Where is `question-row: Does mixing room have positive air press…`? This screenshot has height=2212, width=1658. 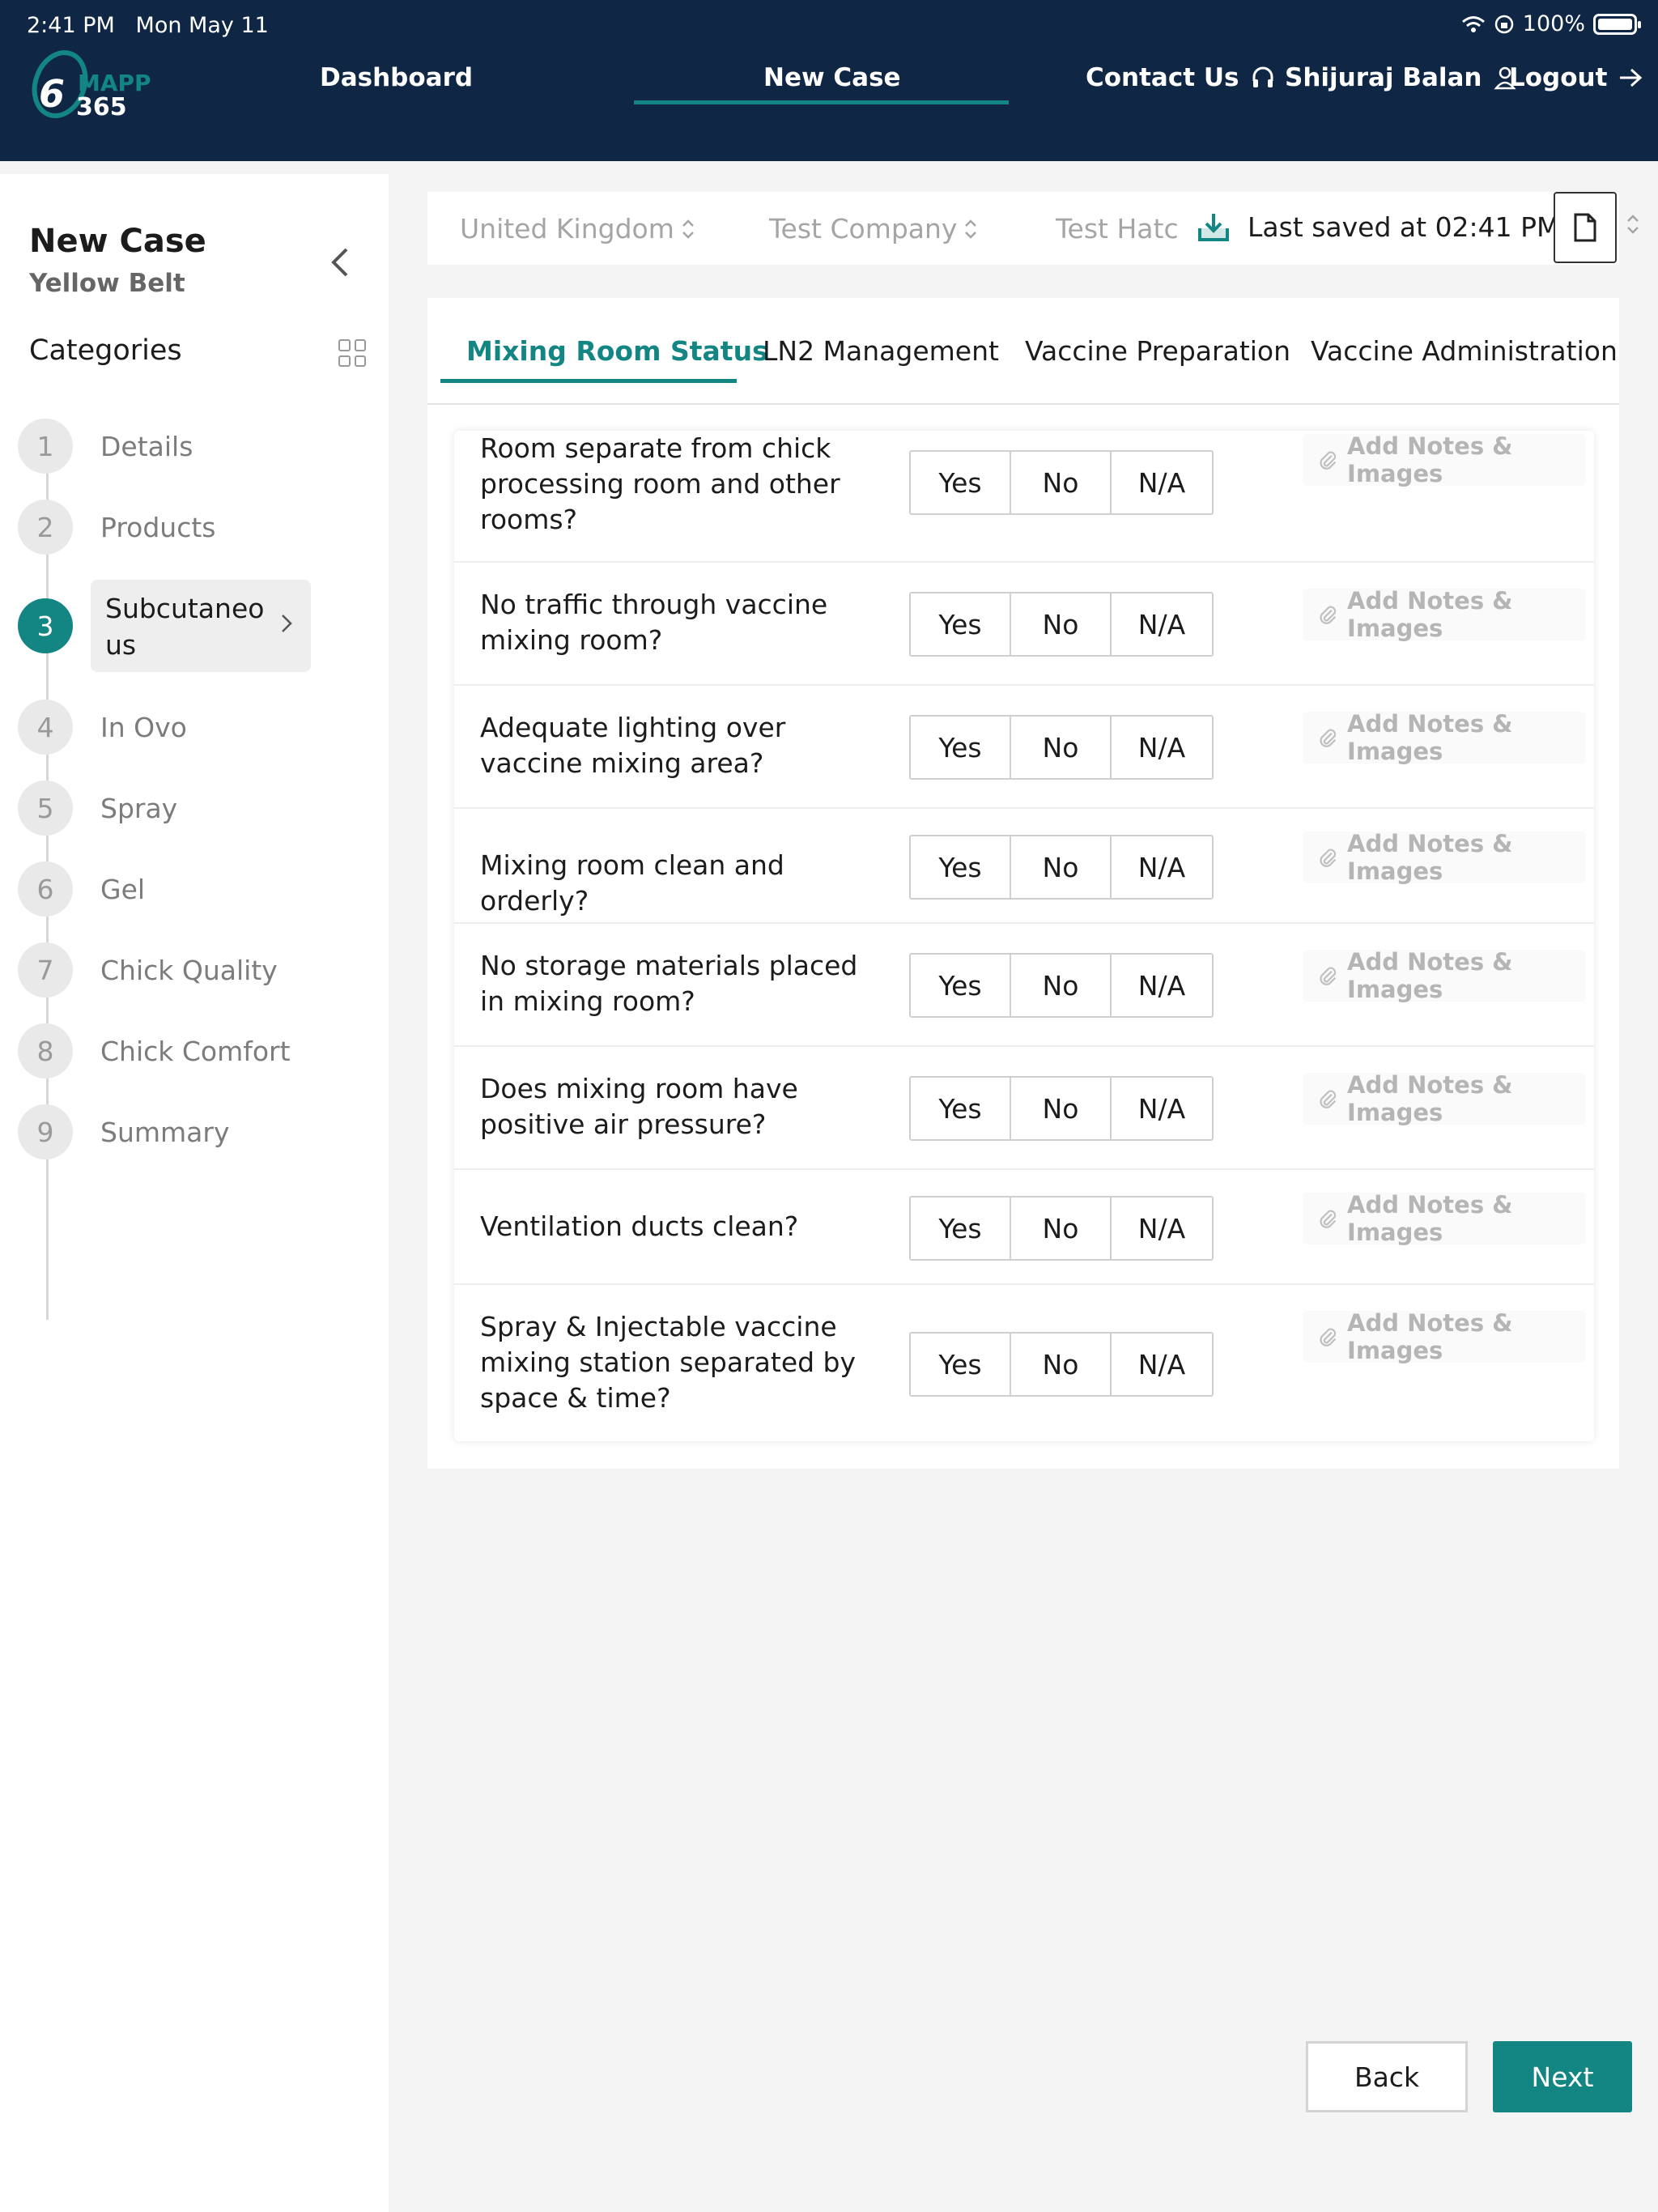 question-row: Does mixing room have positive air press… is located at coordinates (1024, 1109).